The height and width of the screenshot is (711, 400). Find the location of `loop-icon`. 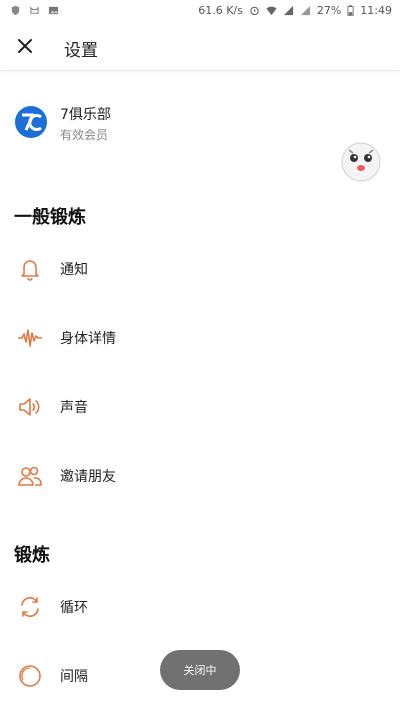

loop-icon is located at coordinates (30, 607).